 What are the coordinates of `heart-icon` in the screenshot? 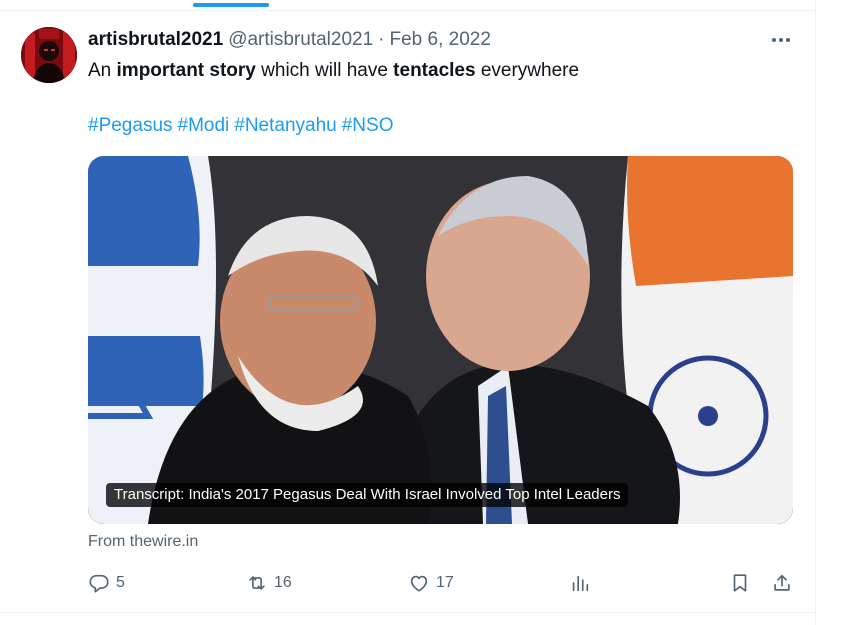 It's located at (419, 583).